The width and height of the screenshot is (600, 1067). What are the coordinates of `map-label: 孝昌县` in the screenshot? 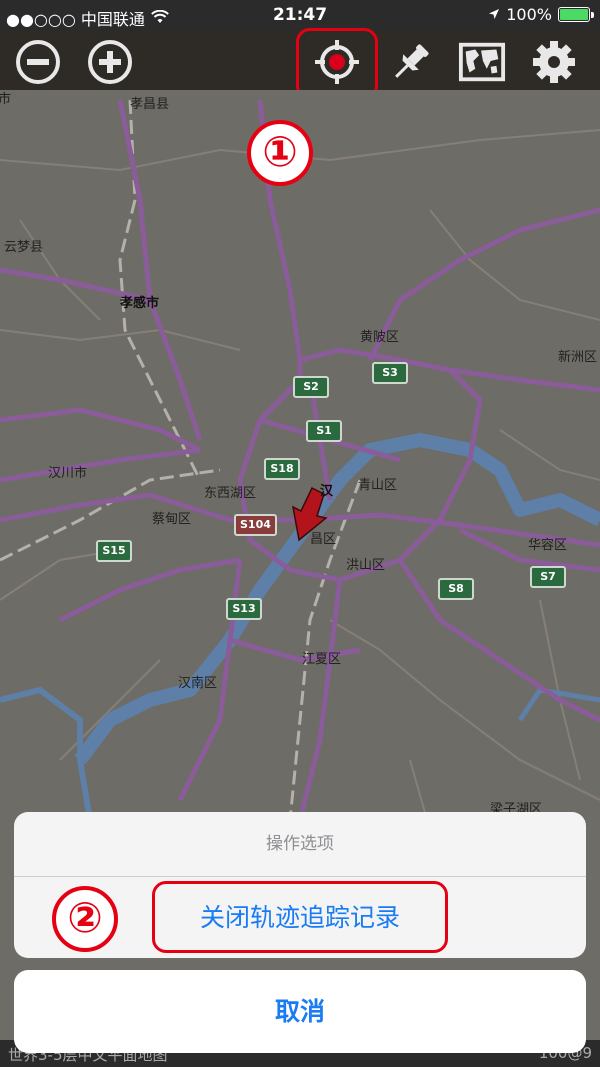 It's located at (150, 104).